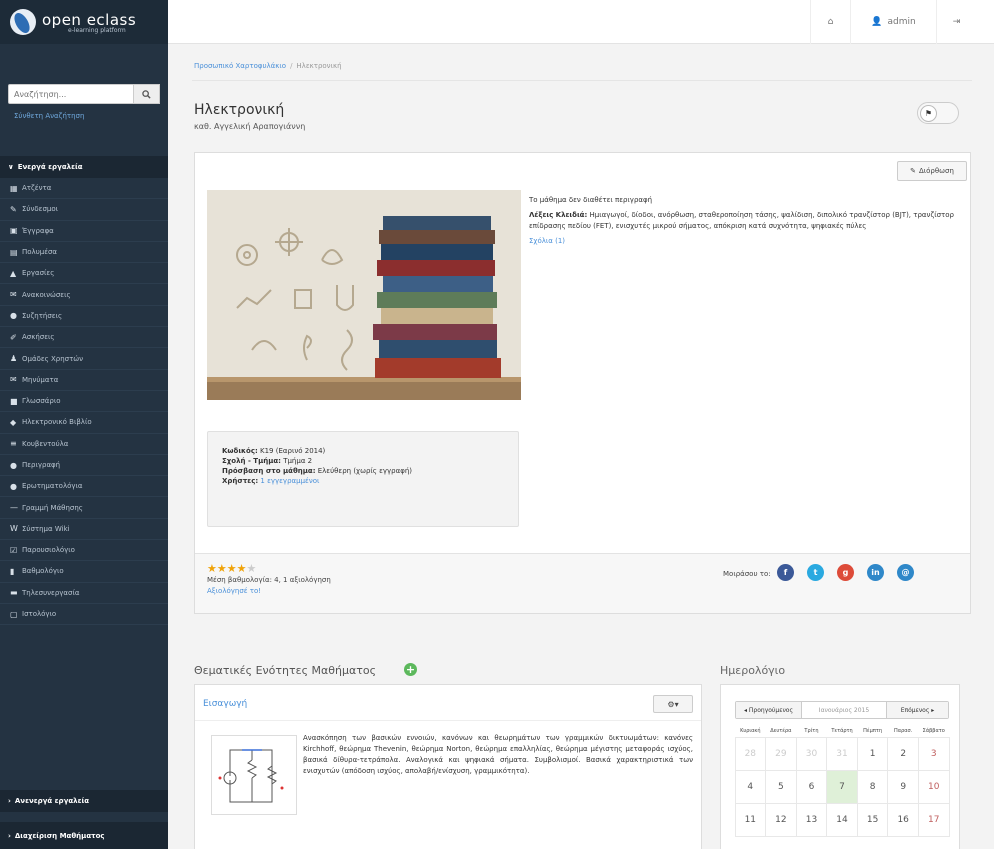  What do you see at coordinates (319, 66) in the screenshot?
I see `breadcrumb-current: Ηλεκτρονική` at bounding box center [319, 66].